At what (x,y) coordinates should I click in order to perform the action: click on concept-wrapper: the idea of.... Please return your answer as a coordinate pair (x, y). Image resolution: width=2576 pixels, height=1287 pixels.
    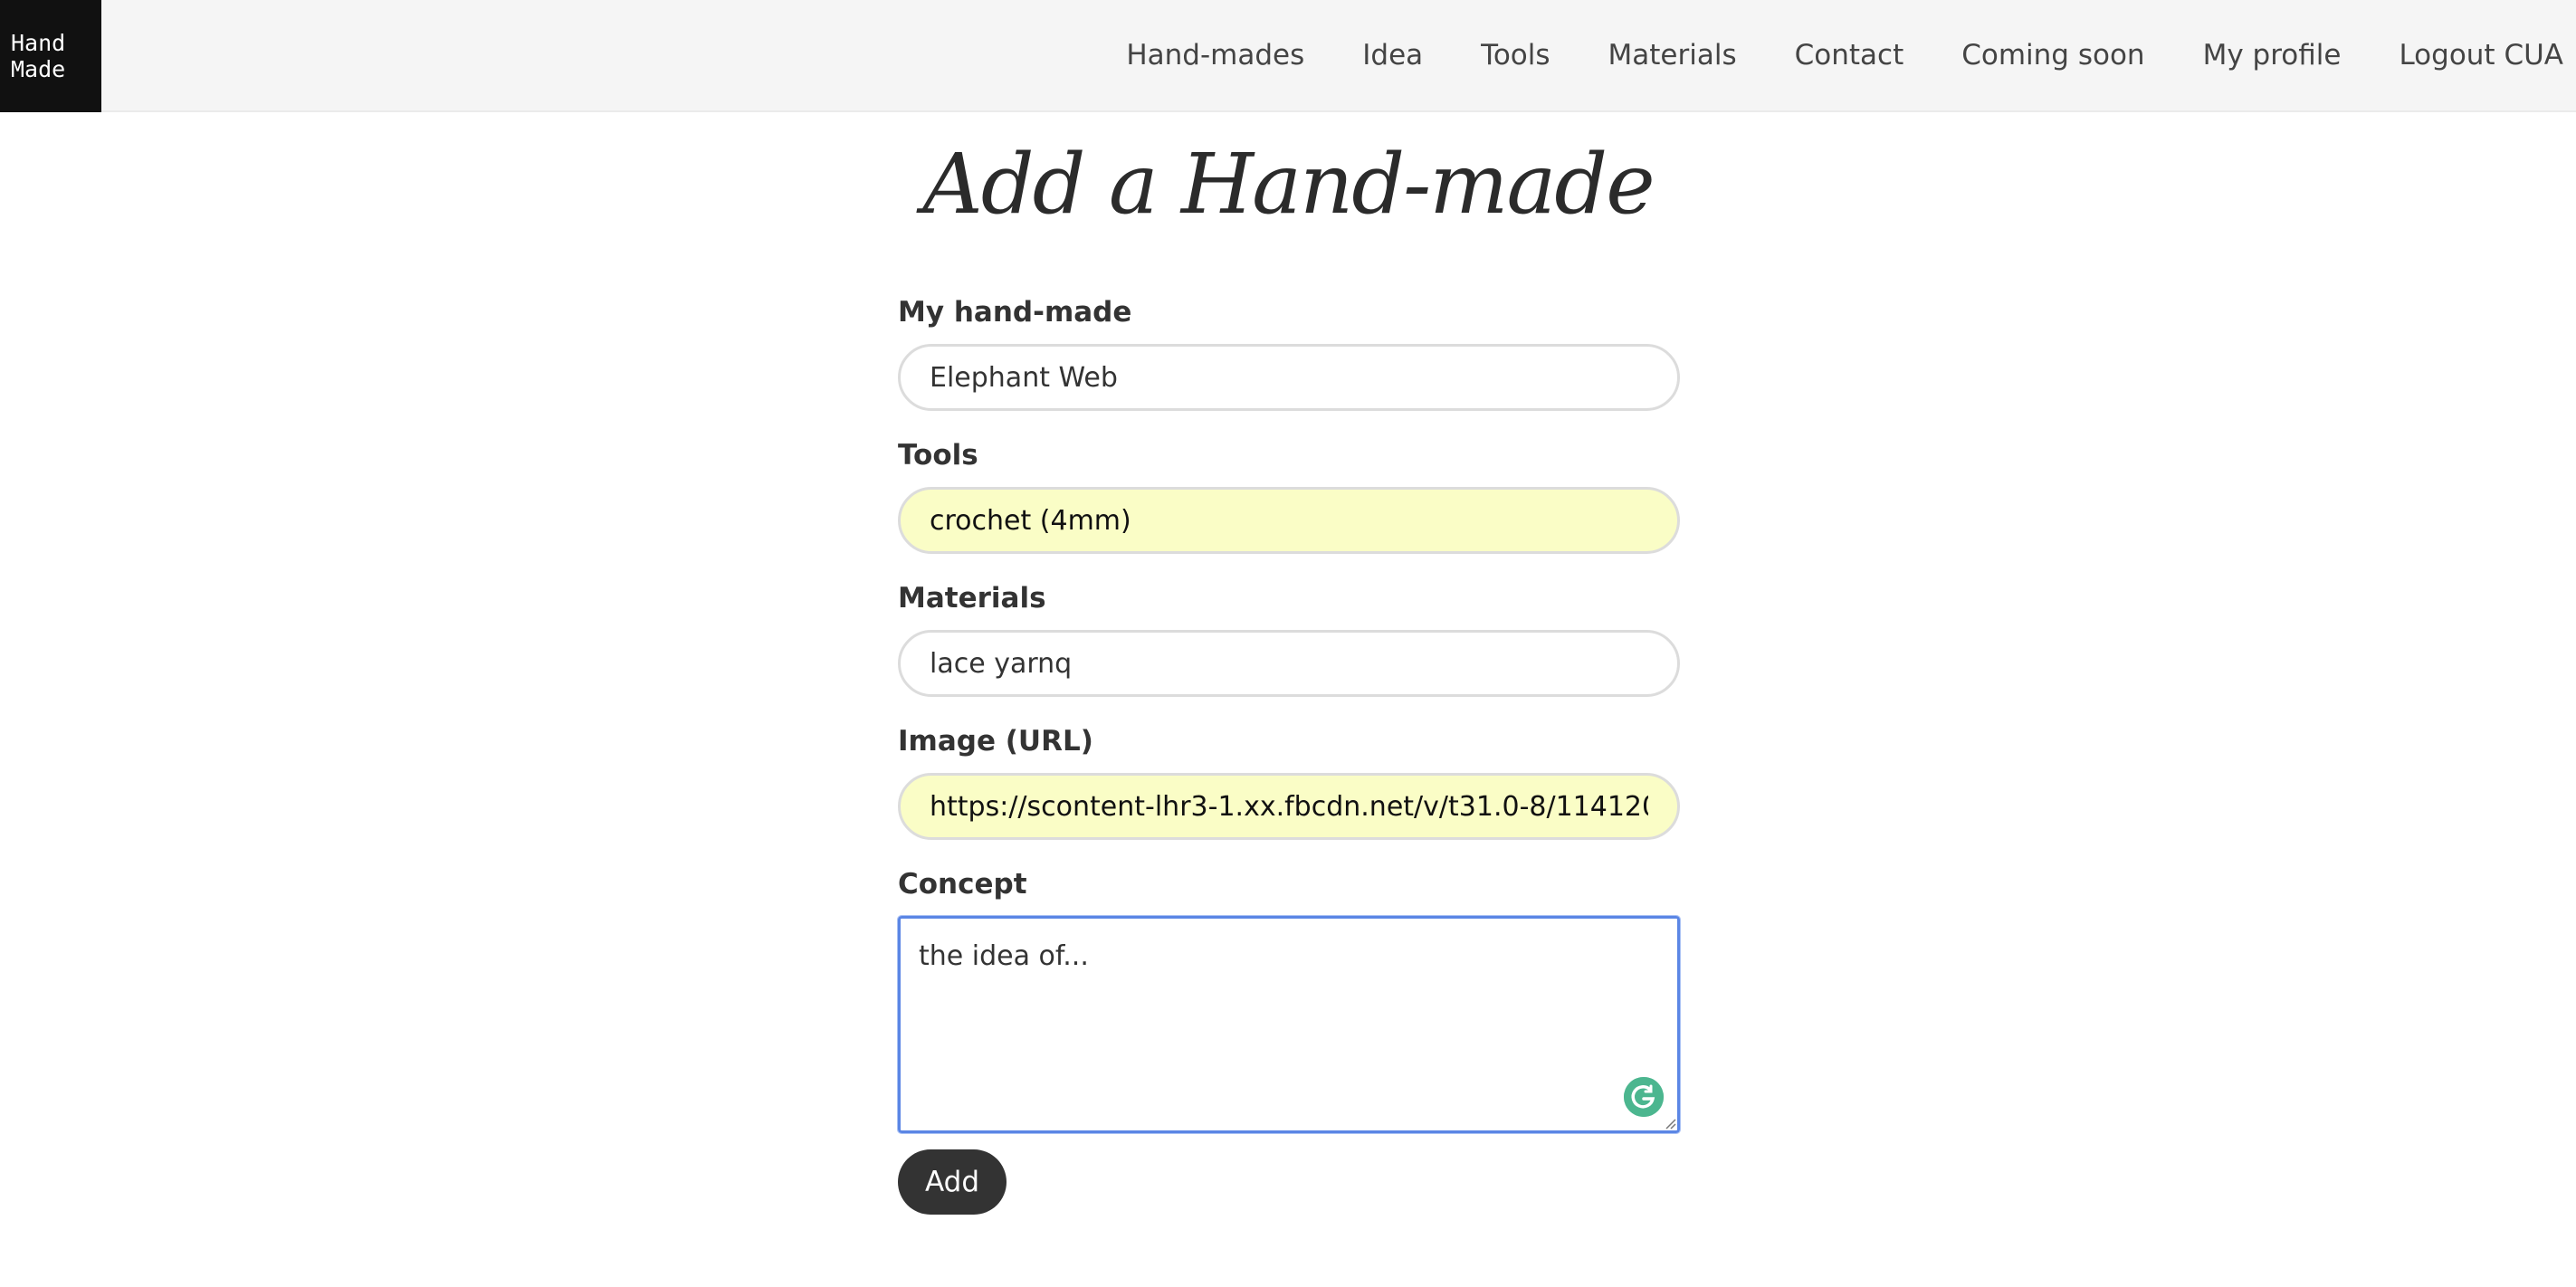
    Looking at the image, I should click on (1289, 1024).